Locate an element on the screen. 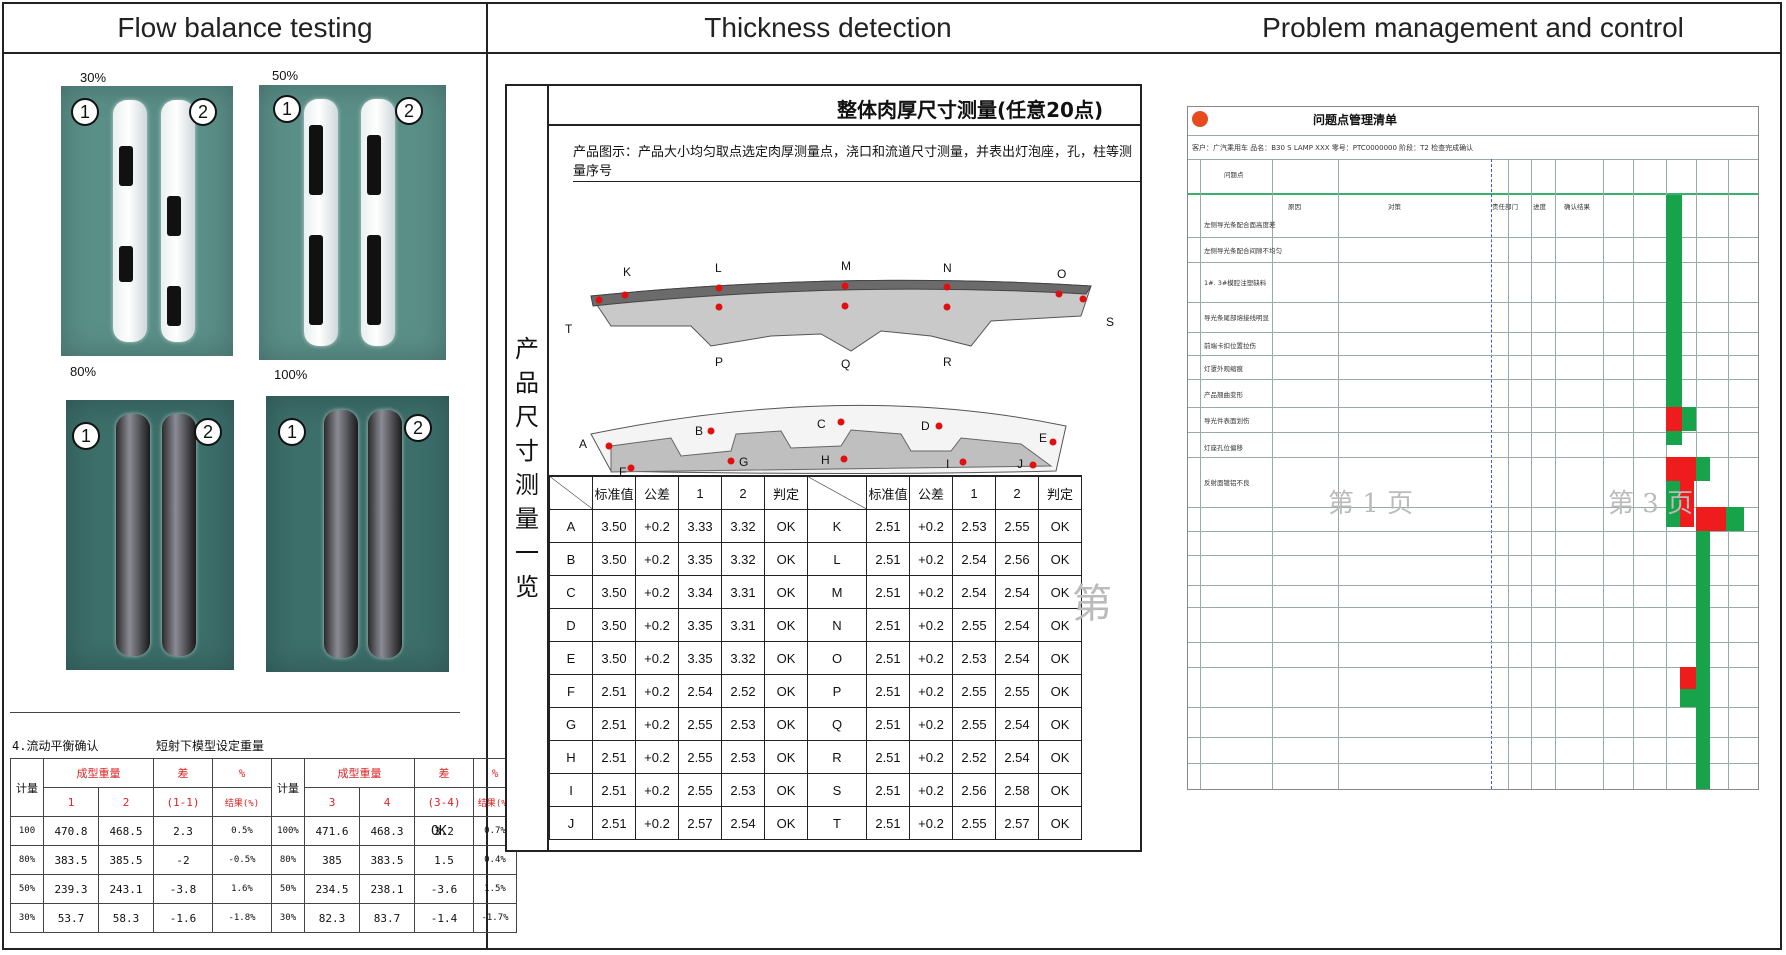 The height and width of the screenshot is (955, 1786). point-K is located at coordinates (625, 295).